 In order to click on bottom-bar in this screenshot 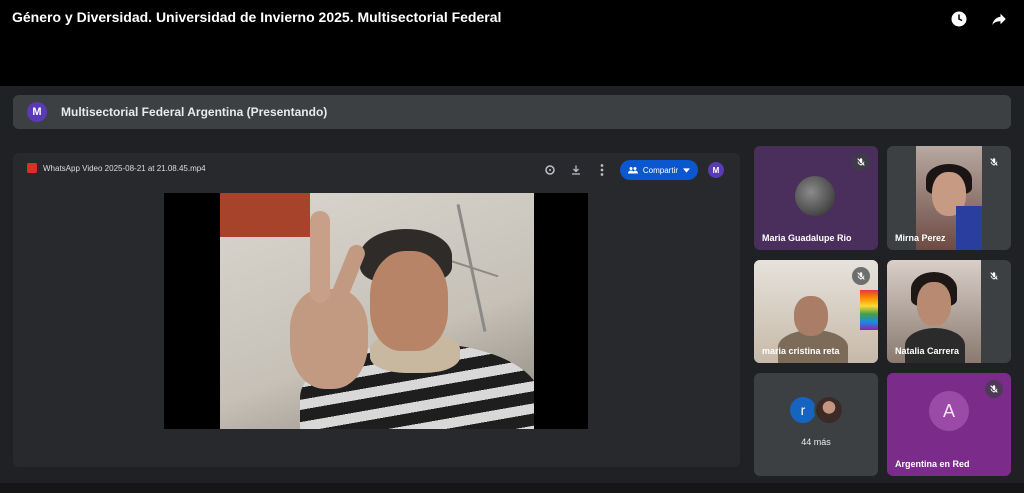, I will do `click(512, 488)`.